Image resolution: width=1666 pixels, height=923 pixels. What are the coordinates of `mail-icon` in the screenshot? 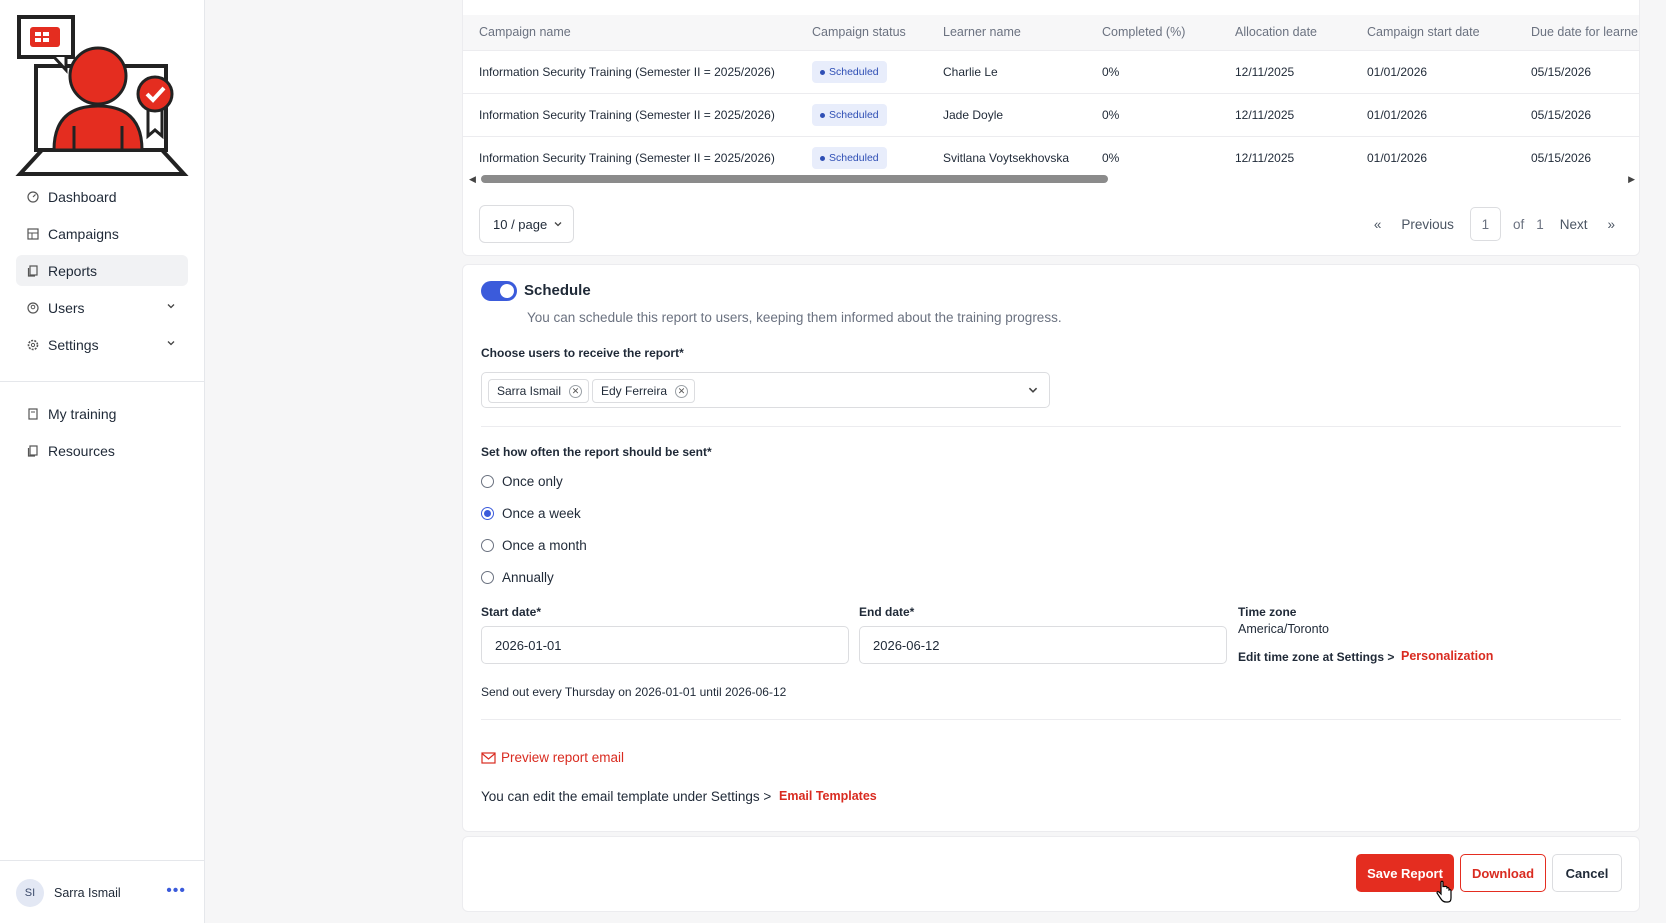 It's located at (488, 757).